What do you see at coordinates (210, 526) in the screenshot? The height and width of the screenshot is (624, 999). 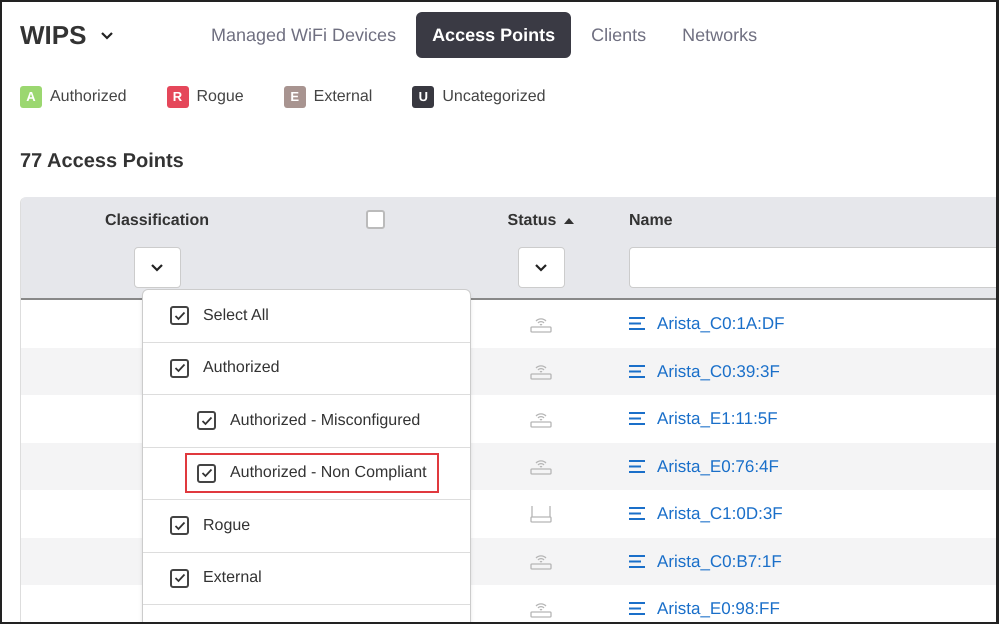 I see `menu-option: Rogue` at bounding box center [210, 526].